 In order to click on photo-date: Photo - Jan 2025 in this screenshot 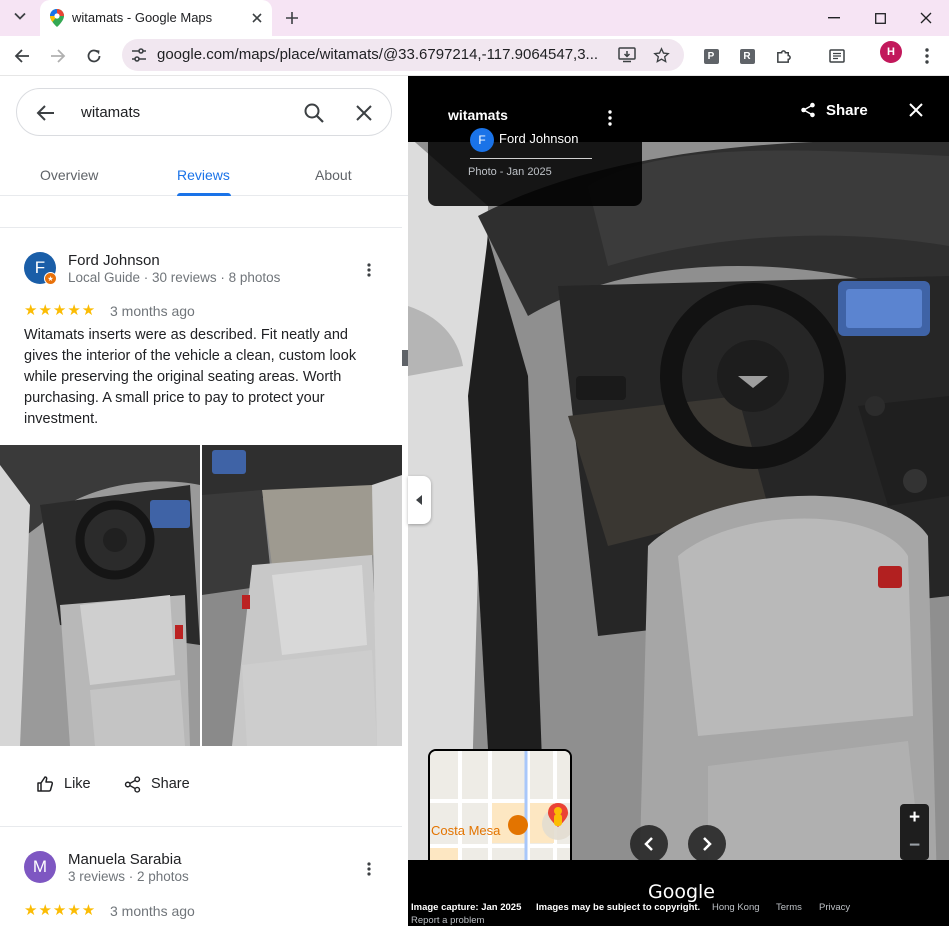, I will do `click(510, 172)`.